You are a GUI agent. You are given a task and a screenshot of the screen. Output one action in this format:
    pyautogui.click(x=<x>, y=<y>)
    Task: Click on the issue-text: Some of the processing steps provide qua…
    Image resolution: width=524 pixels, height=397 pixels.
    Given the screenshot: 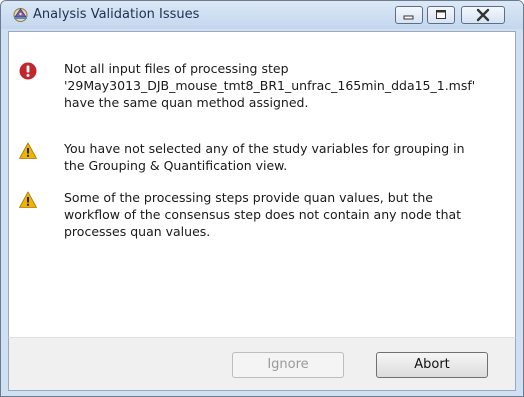 What is the action you would take?
    pyautogui.click(x=263, y=214)
    